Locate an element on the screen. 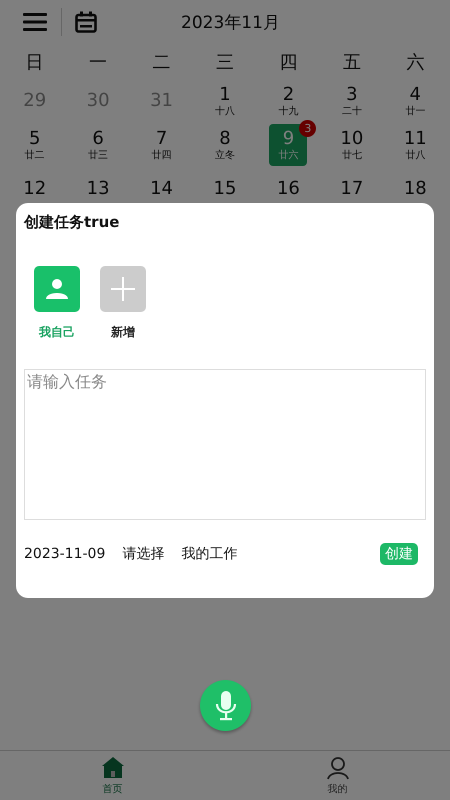  day-cell: 10 廿七 is located at coordinates (351, 145).